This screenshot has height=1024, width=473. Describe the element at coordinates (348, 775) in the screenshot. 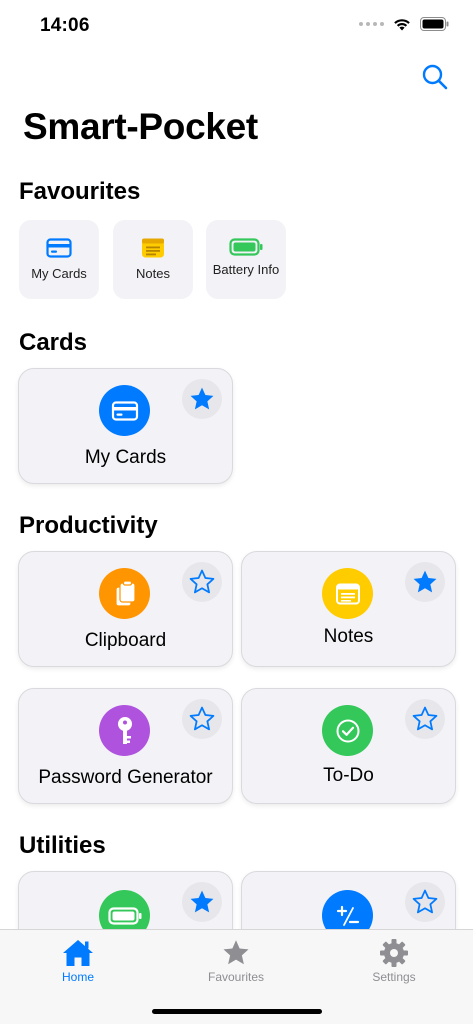

I see `card-label: To-Do` at that location.